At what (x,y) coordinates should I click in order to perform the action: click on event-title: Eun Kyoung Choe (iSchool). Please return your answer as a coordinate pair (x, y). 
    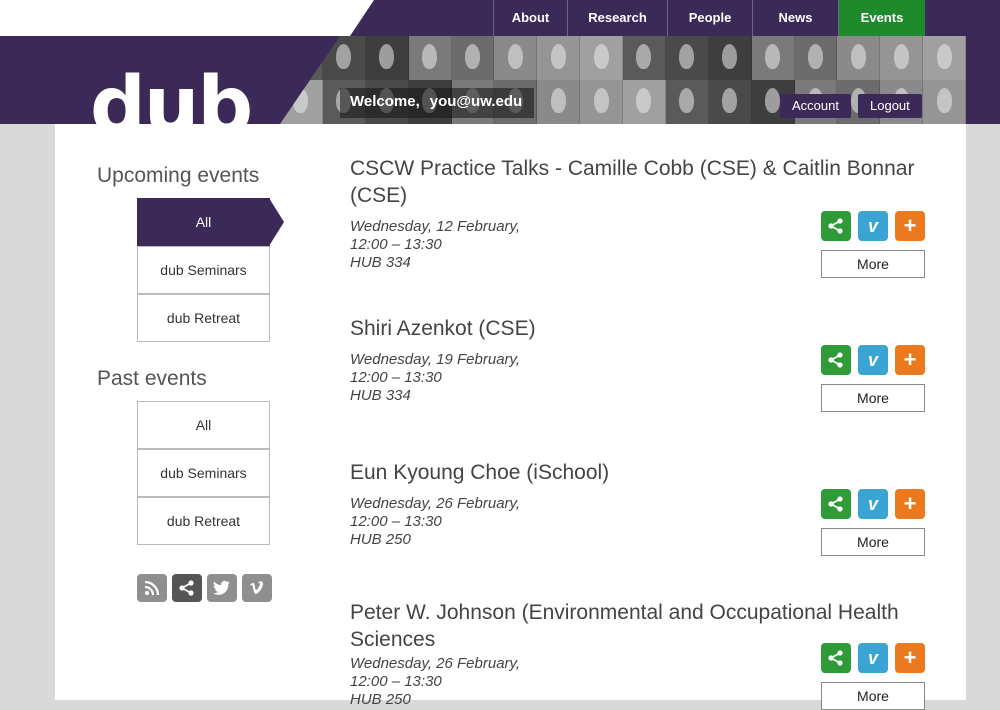
    Looking at the image, I should click on (637, 472).